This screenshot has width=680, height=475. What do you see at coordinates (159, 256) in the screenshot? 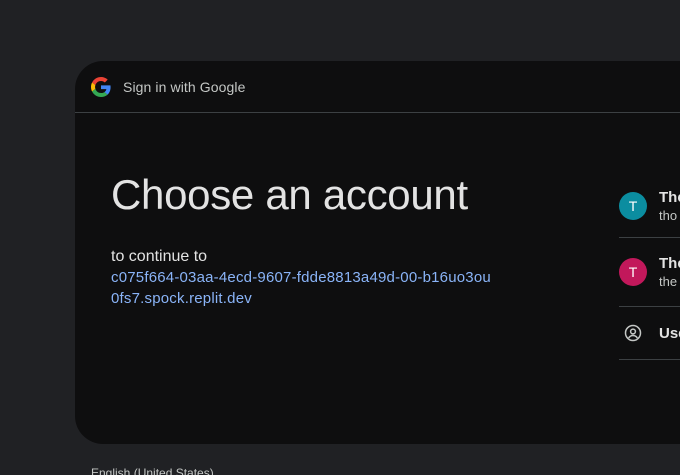
I see `continue-text: to continue to` at bounding box center [159, 256].